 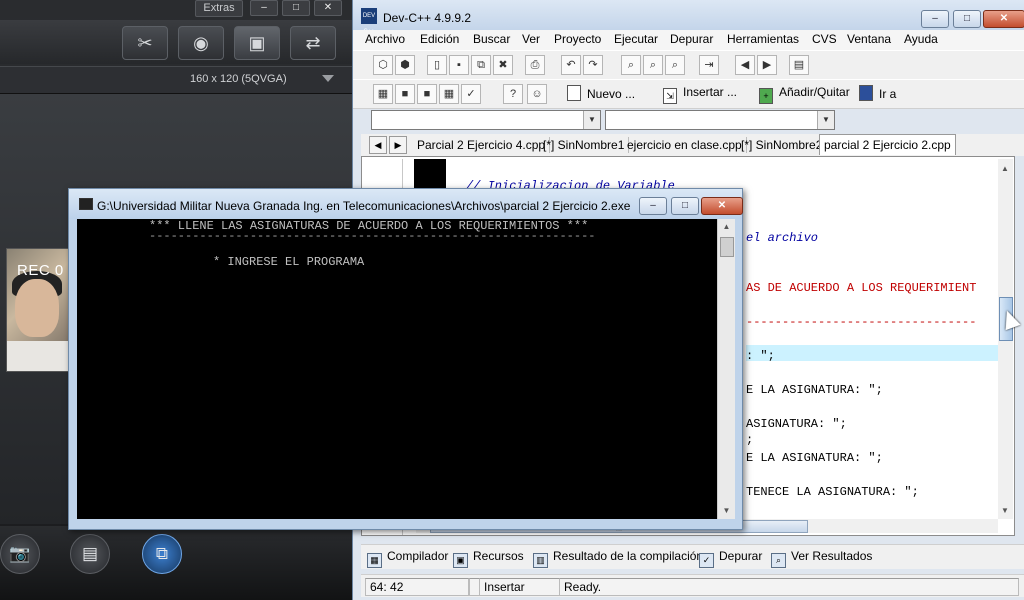 What do you see at coordinates (383, 94) in the screenshot?
I see `compile-icon: ▦` at bounding box center [383, 94].